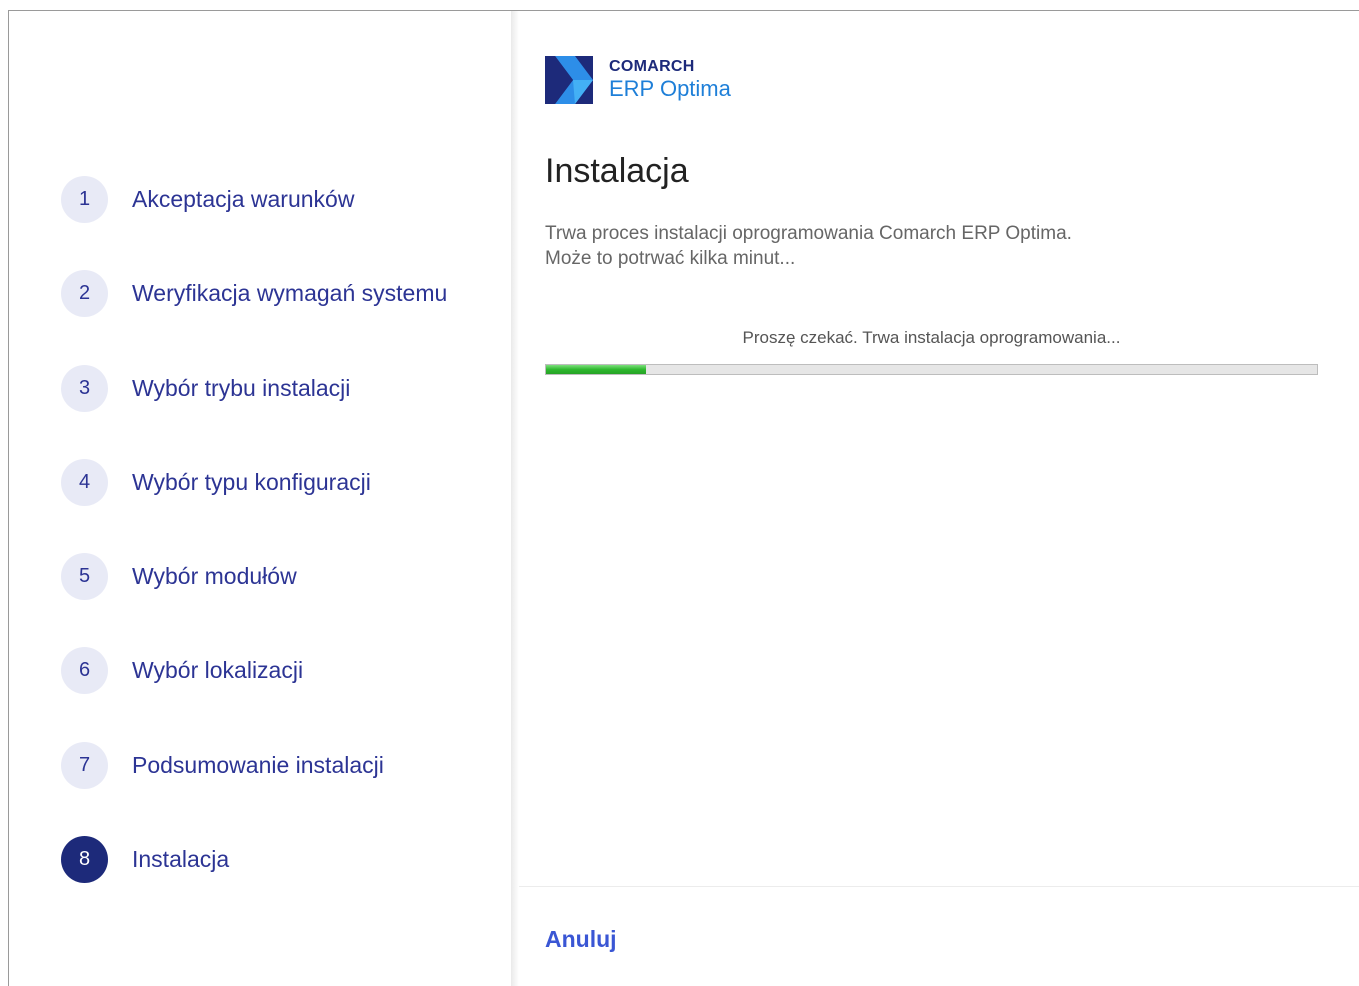 This screenshot has height=986, width=1359. Describe the element at coordinates (218, 669) in the screenshot. I see `step-label: Wybór lokalizacji` at that location.